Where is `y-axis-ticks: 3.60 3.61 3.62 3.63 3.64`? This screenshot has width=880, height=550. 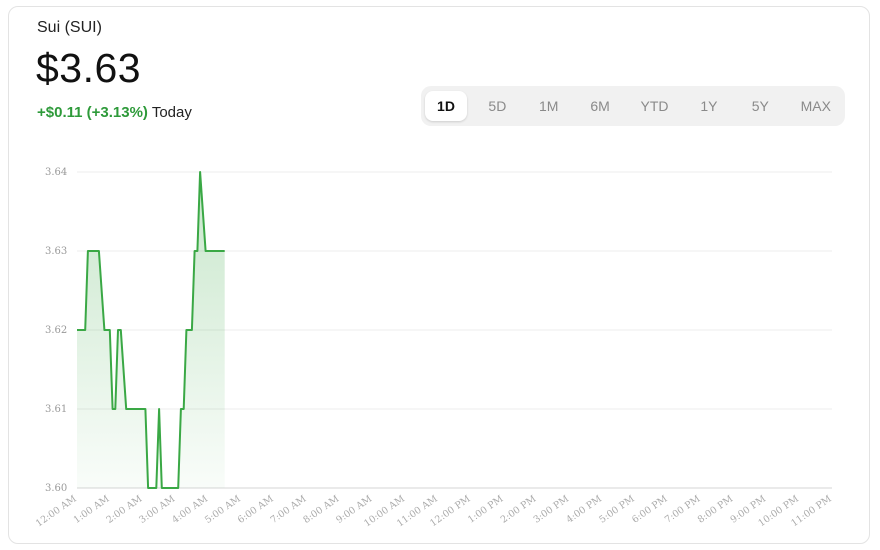 y-axis-ticks: 3.60 3.61 3.62 3.63 3.64 is located at coordinates (56, 330).